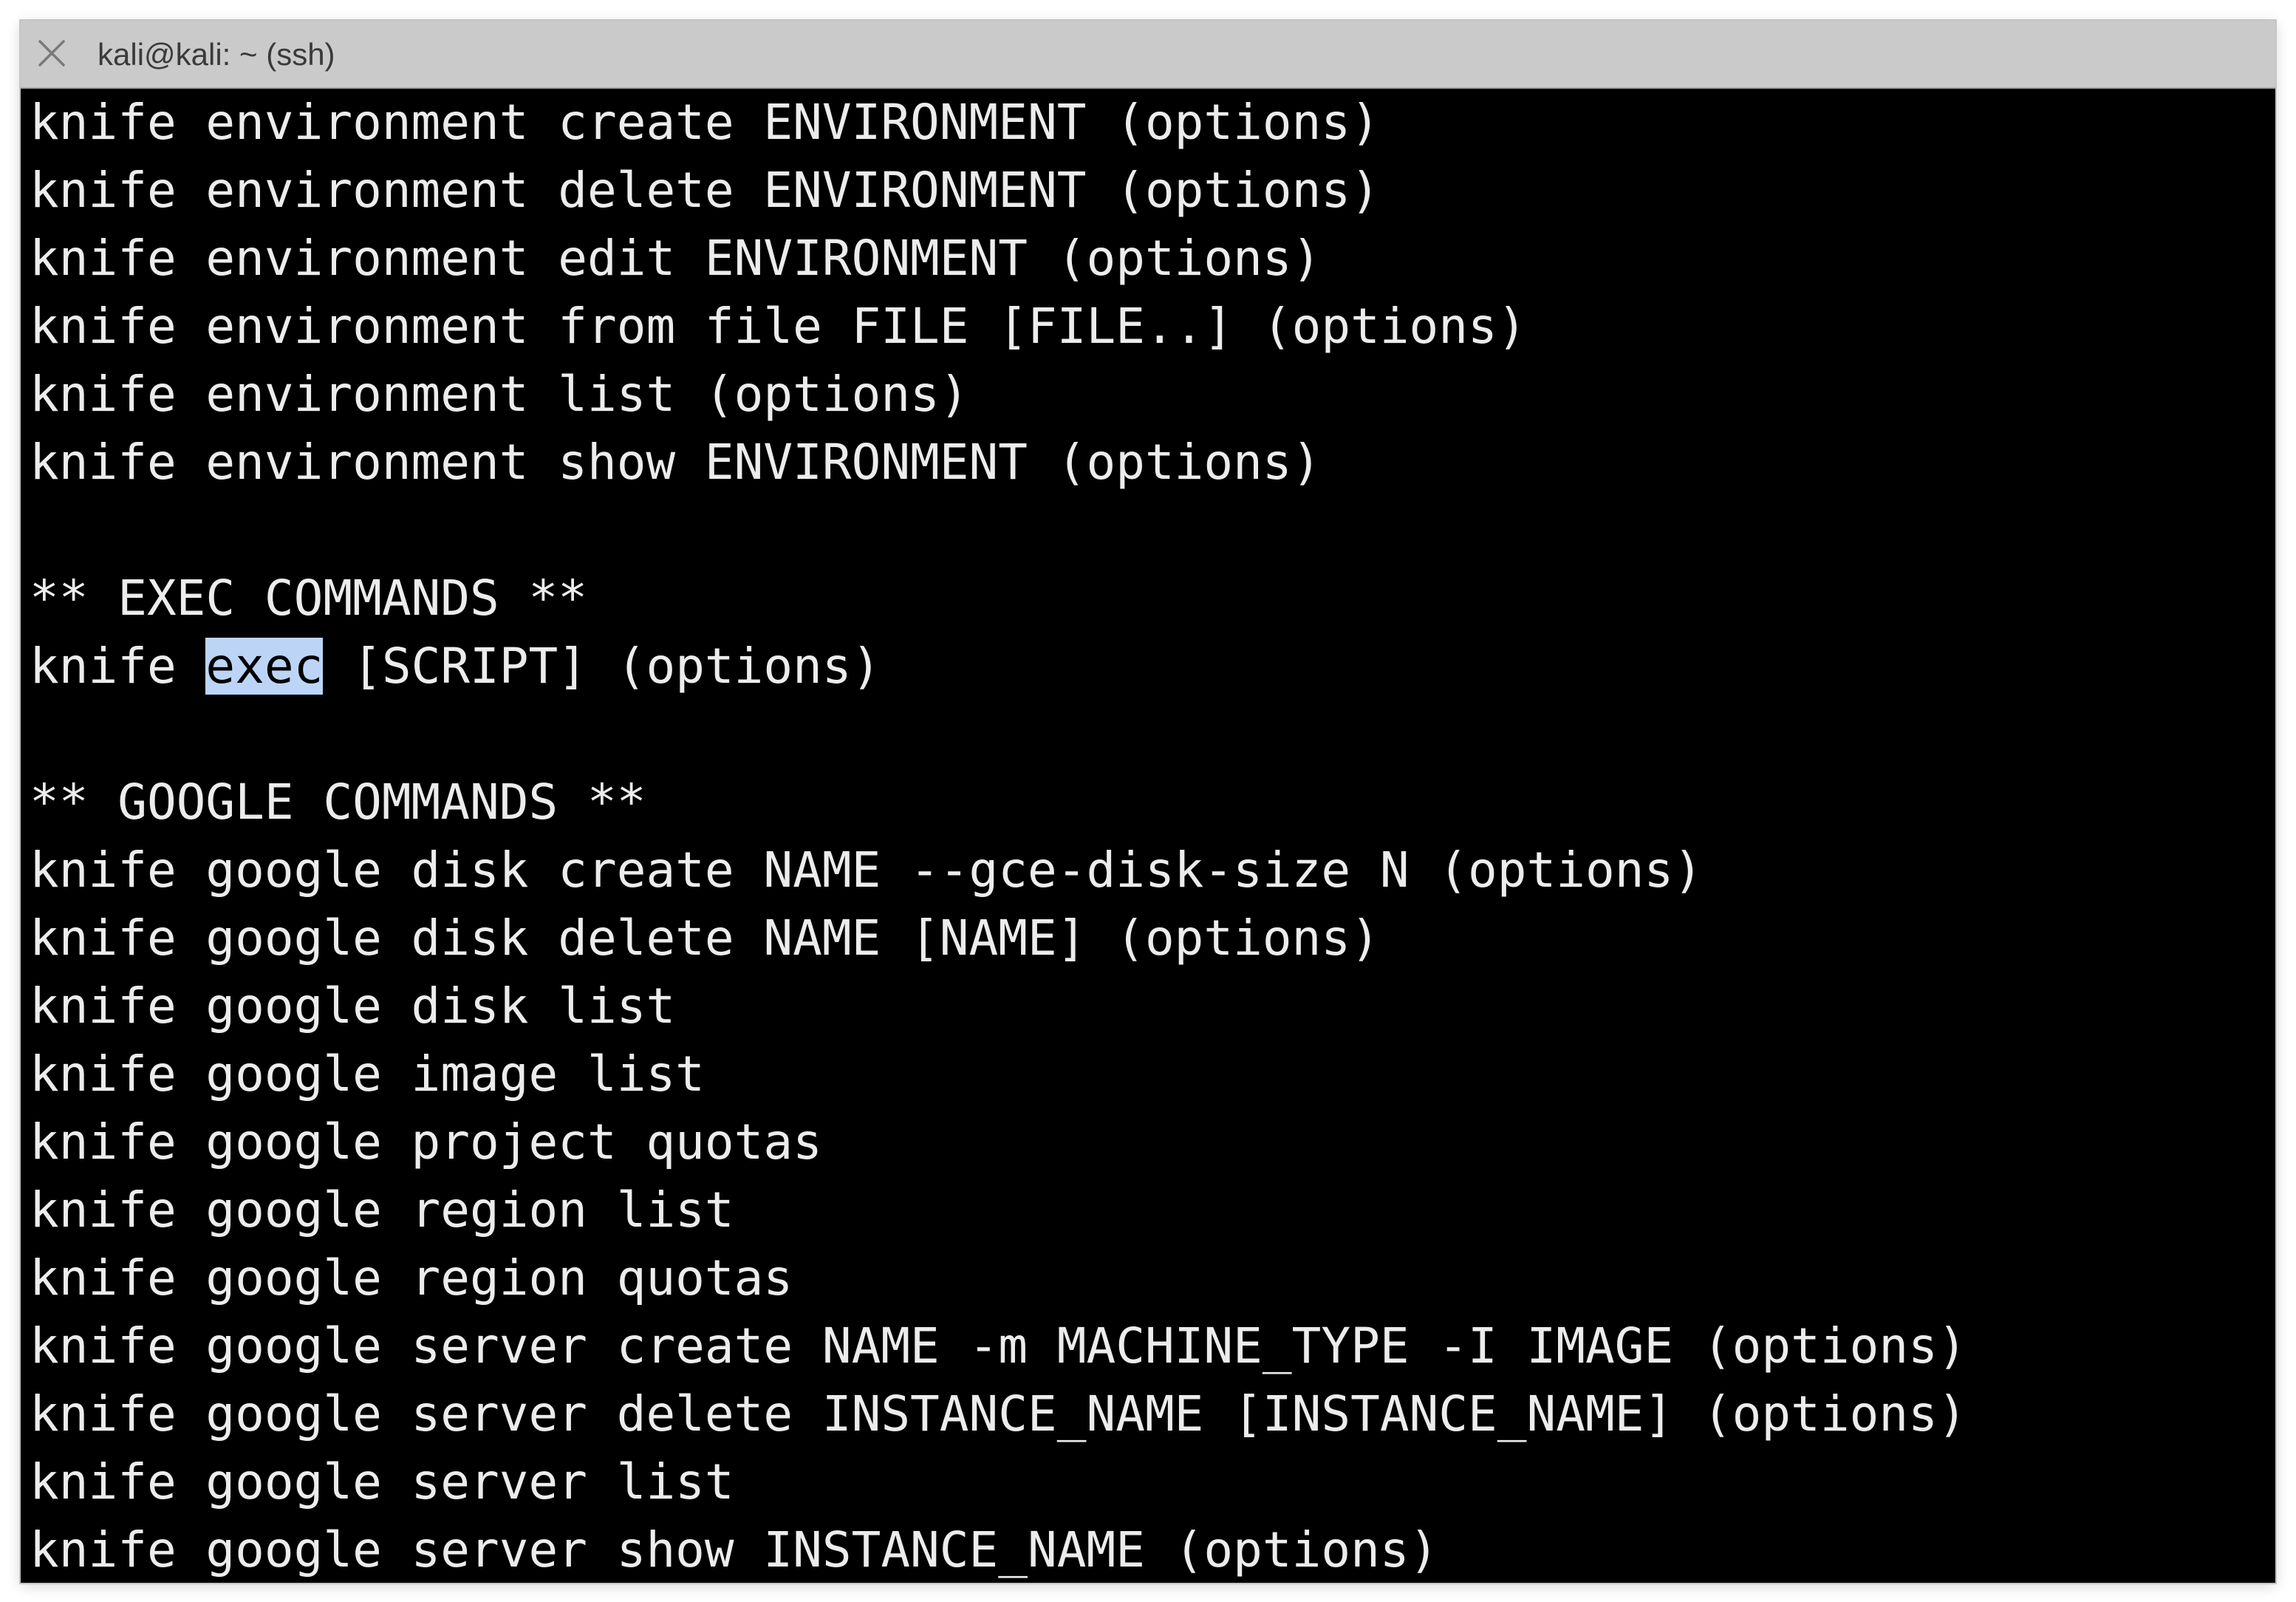 The width and height of the screenshot is (2296, 1602). I want to click on line-text: knife, so click(118, 667).